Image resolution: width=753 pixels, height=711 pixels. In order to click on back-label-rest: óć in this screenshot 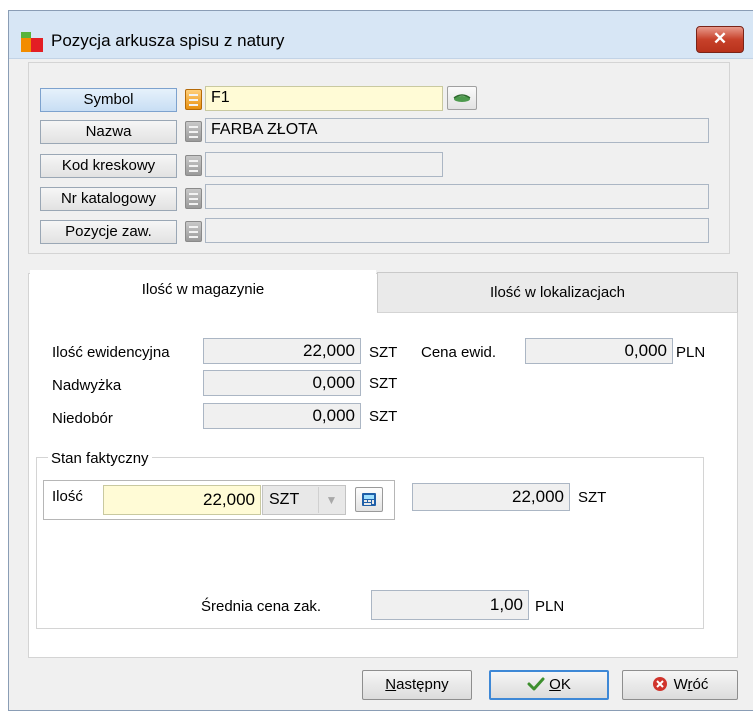, I will do `click(700, 684)`.